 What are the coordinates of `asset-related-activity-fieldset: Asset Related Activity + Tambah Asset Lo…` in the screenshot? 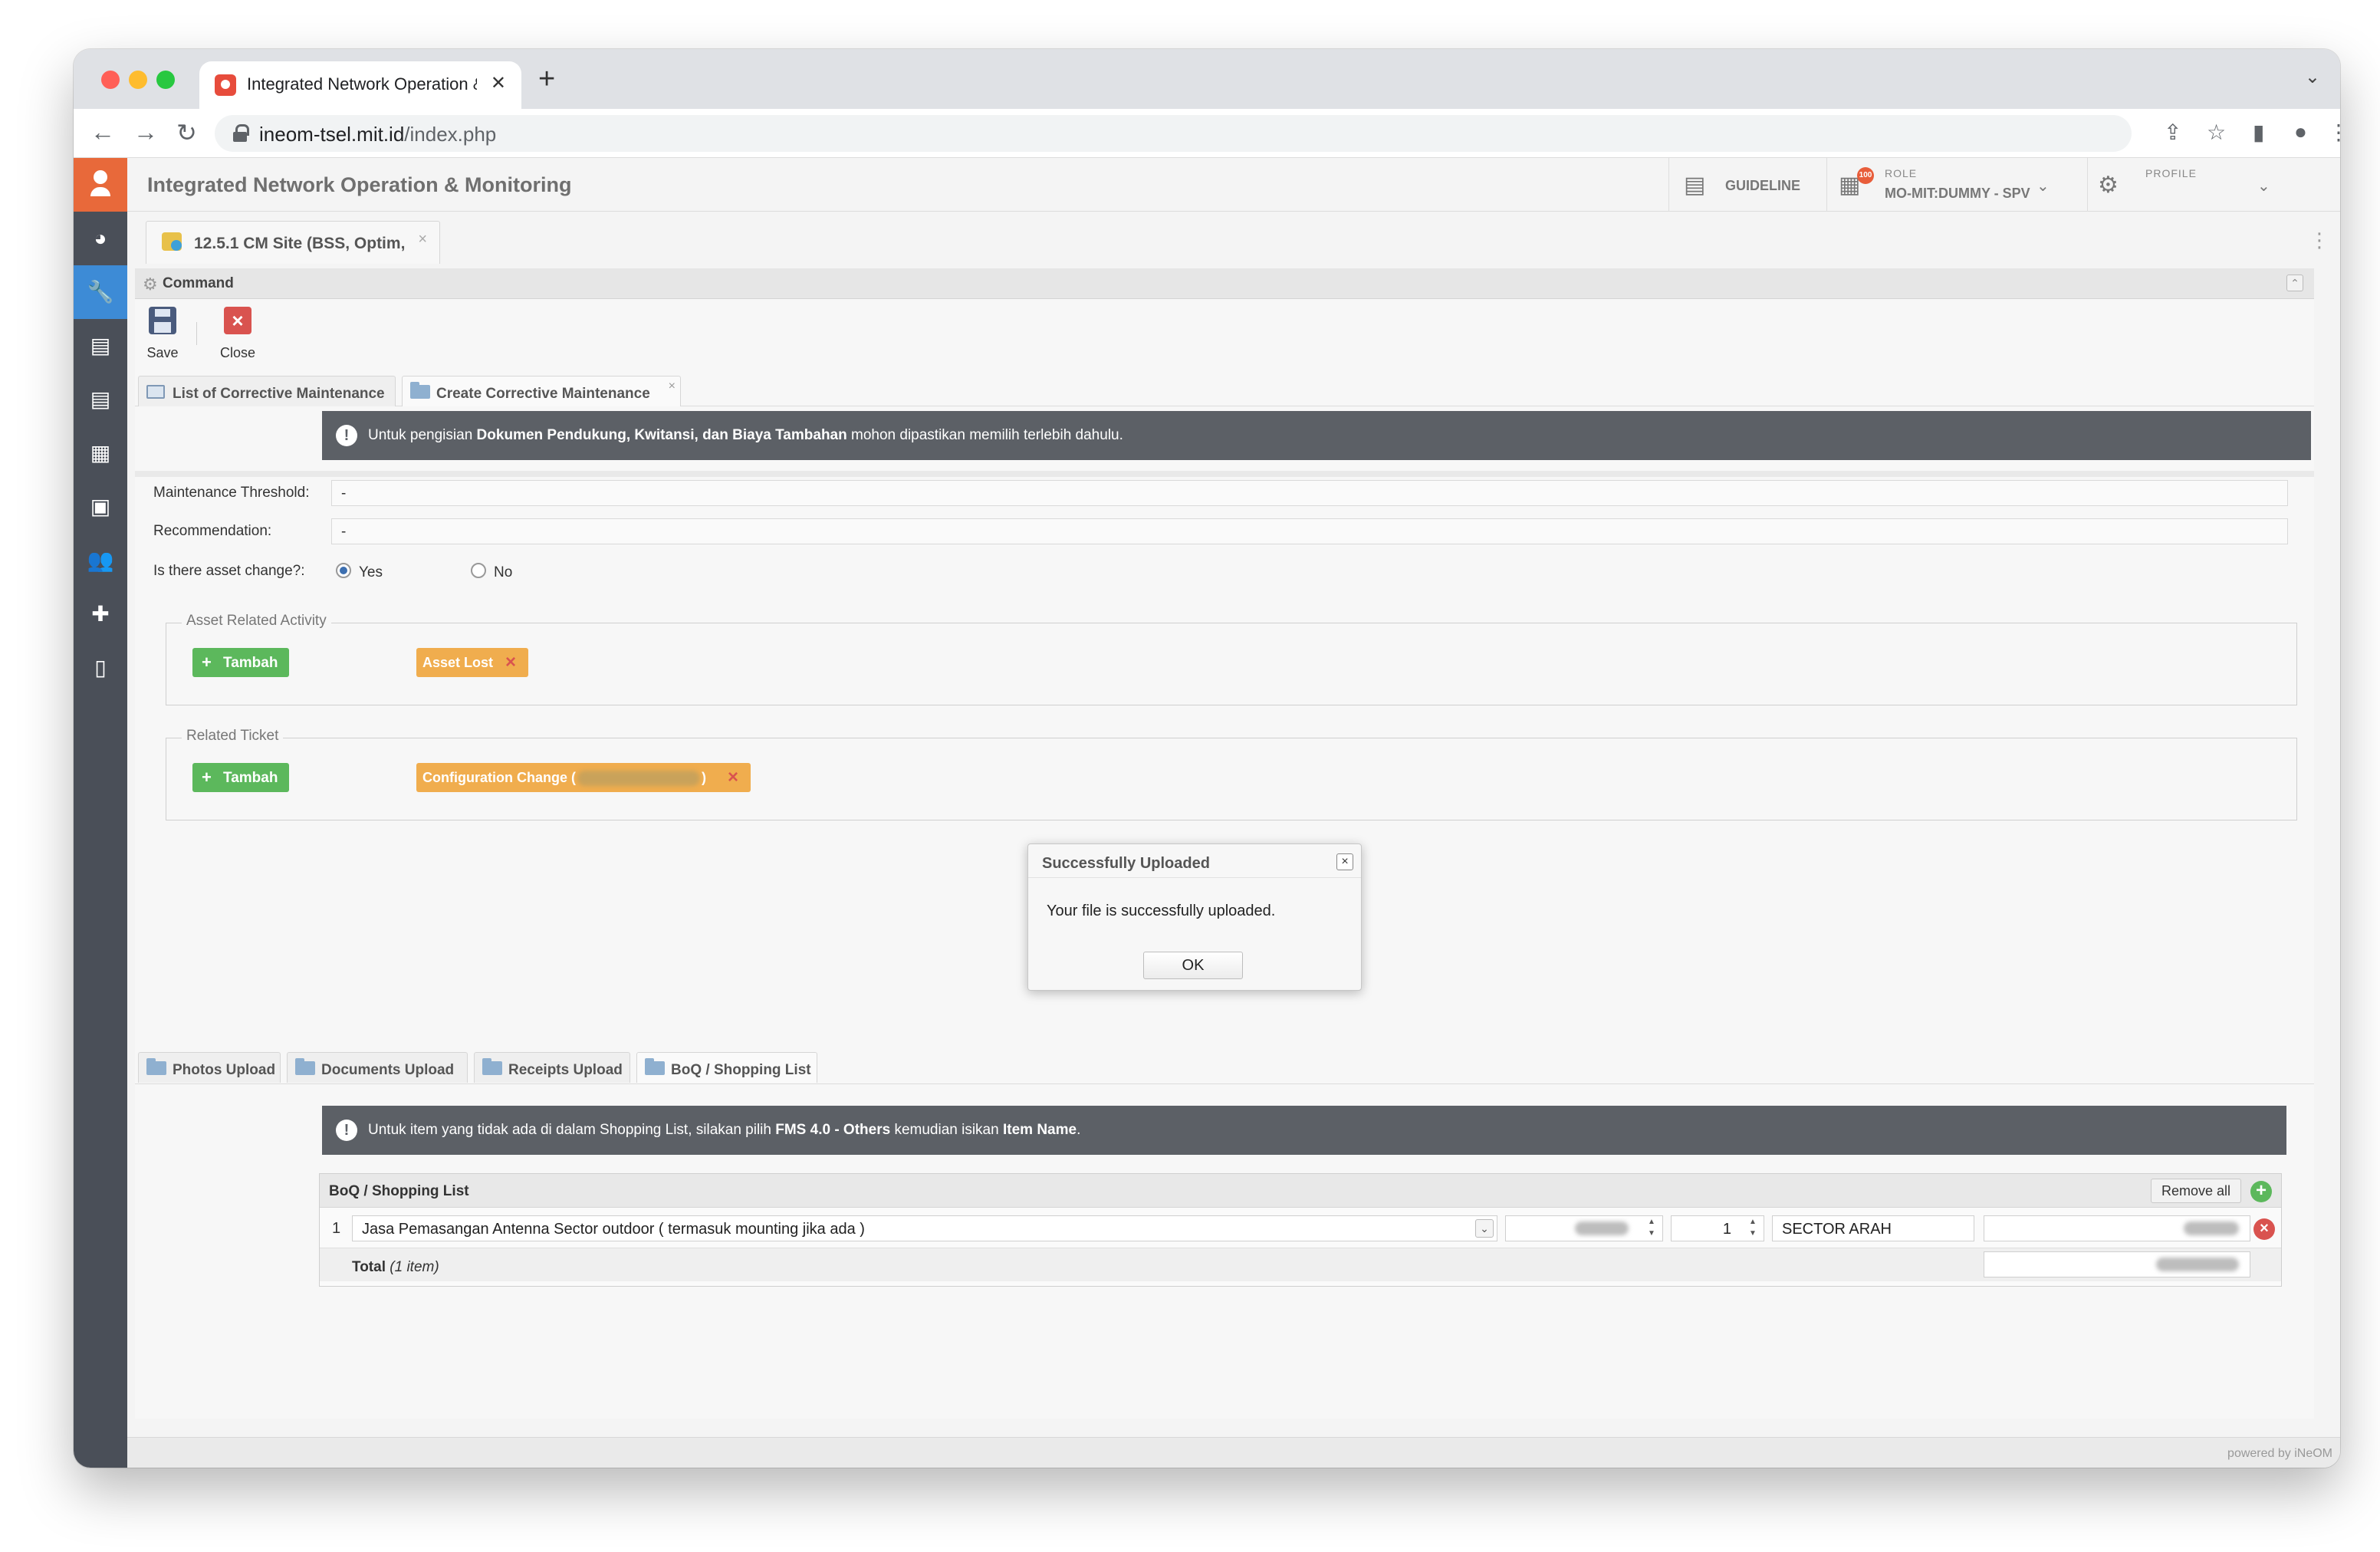 It's located at (1232, 659).